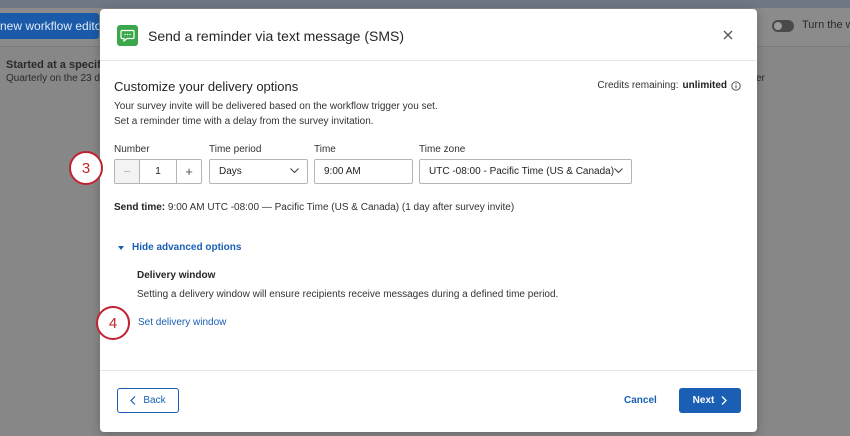 The width and height of the screenshot is (850, 436). I want to click on time-zone-select: UTC -08:00 - Pacific Time (US & Canada), so click(525, 171).